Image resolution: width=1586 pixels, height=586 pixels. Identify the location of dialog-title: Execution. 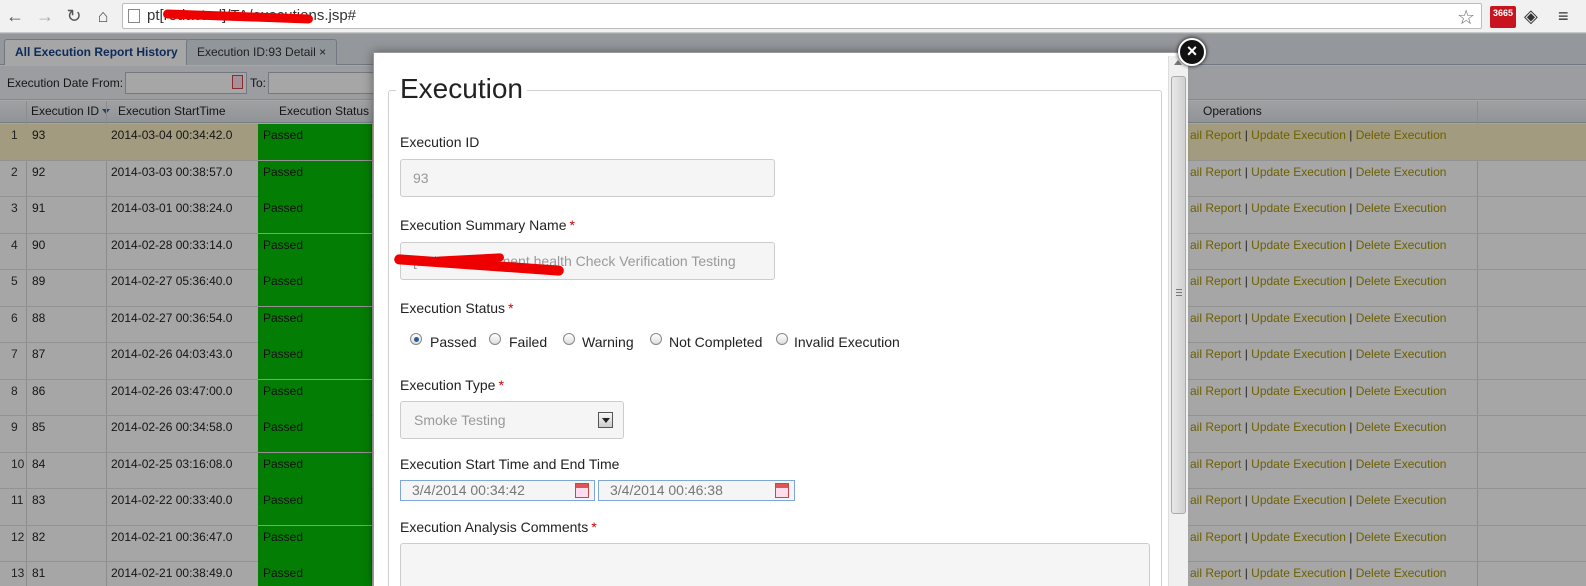
(461, 89).